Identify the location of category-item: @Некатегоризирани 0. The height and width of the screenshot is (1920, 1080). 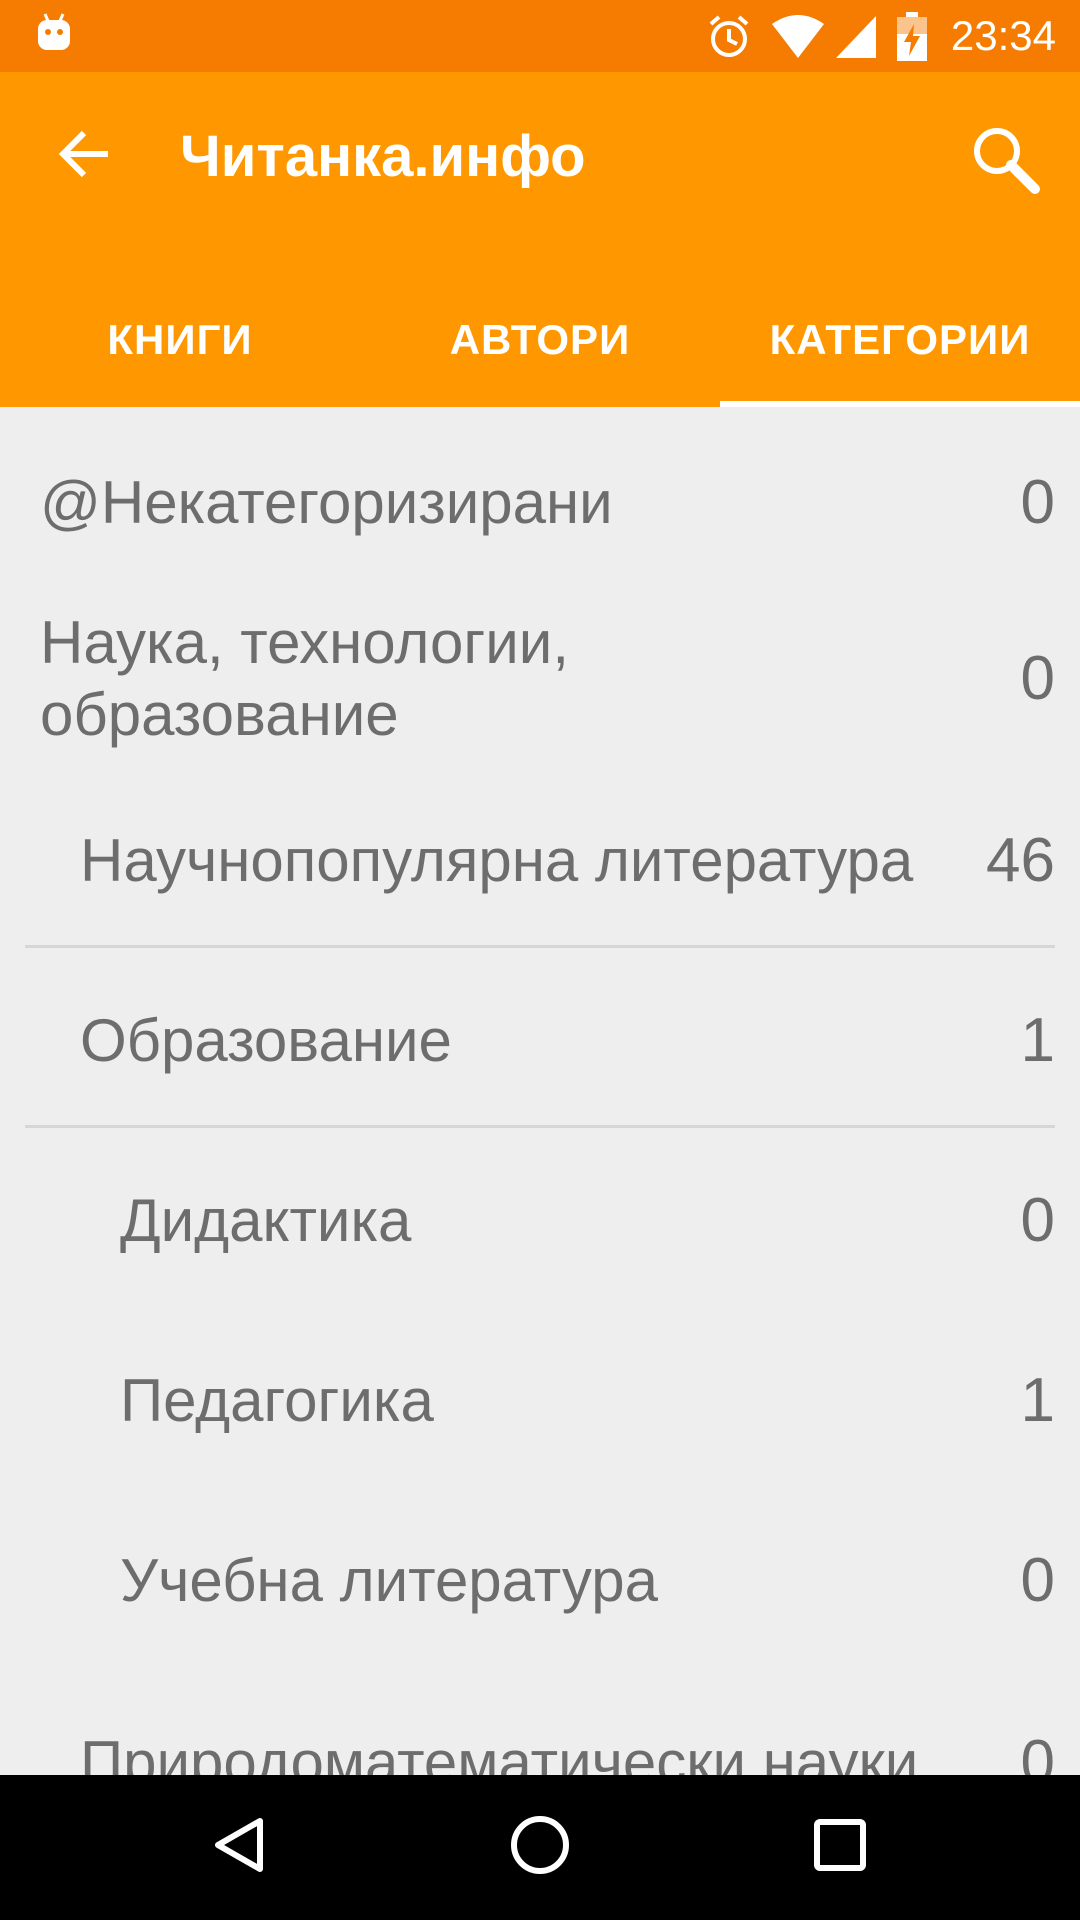
(540, 517).